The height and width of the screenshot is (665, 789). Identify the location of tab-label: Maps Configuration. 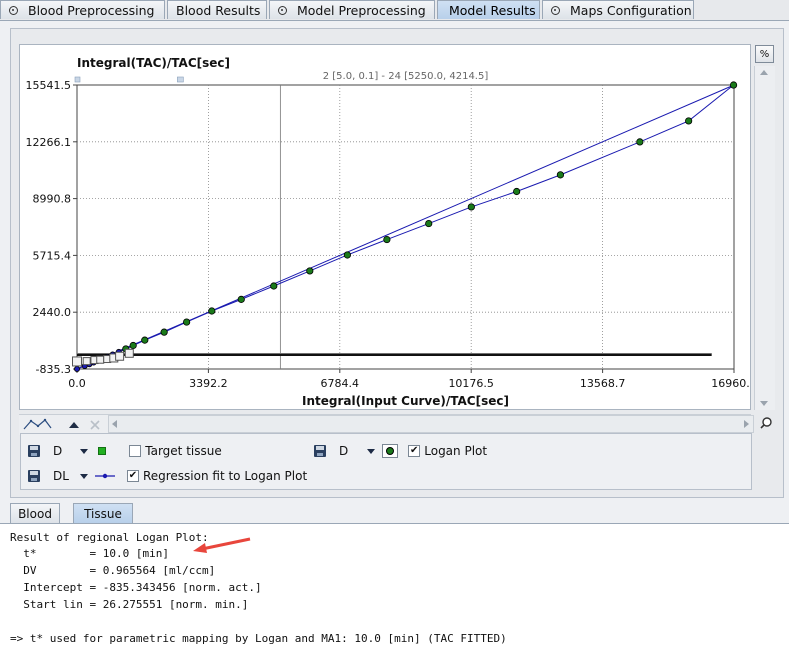
(631, 10).